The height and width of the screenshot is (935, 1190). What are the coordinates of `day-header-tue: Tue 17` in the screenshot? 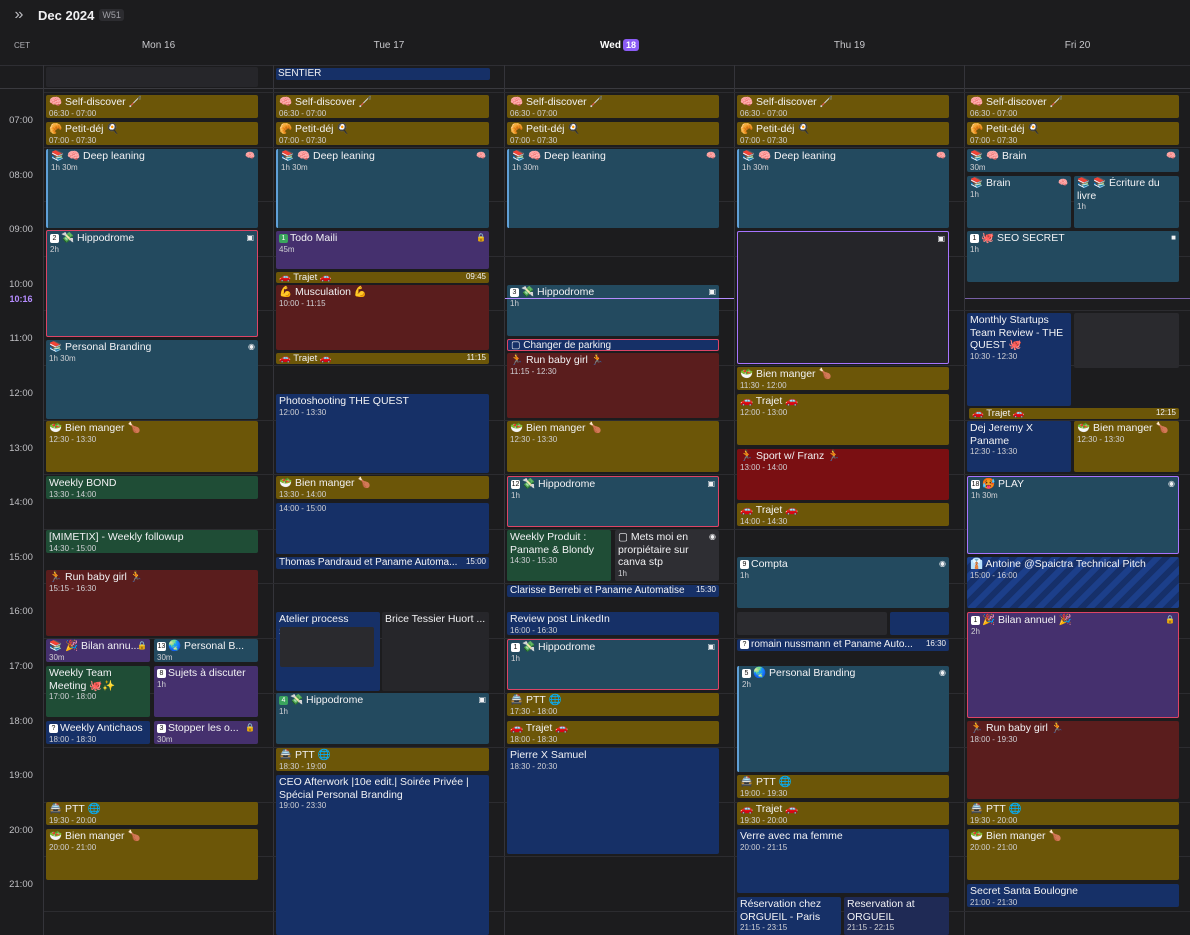 It's located at (389, 45).